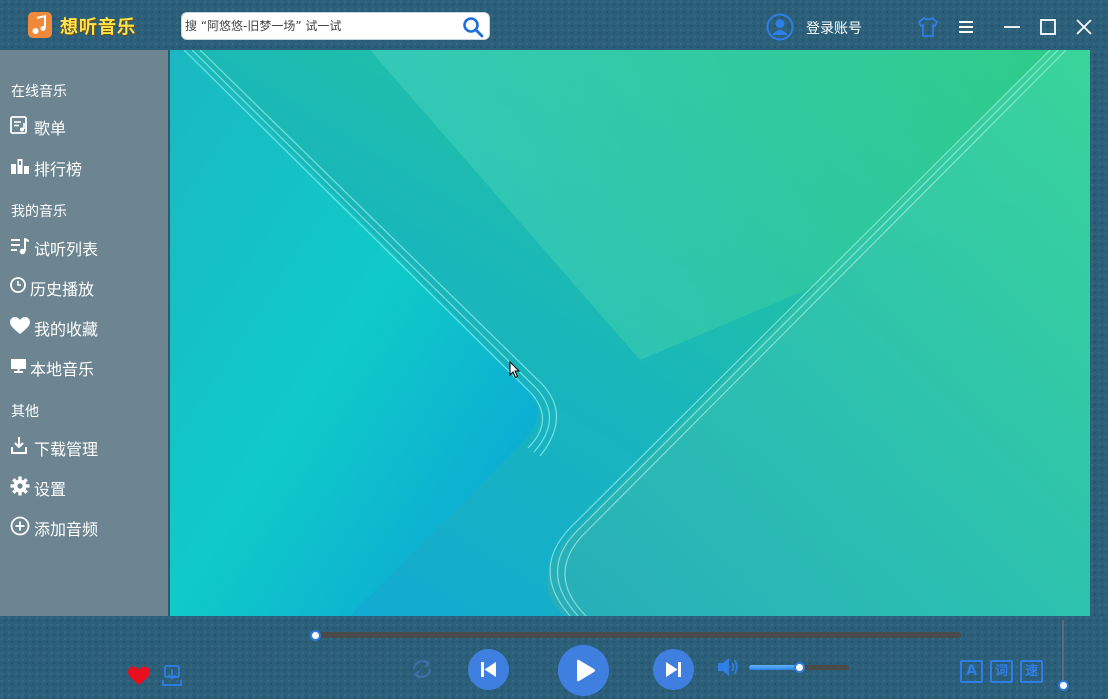 This screenshot has width=1108, height=699. What do you see at coordinates (799, 667) in the screenshot?
I see `volume-handle` at bounding box center [799, 667].